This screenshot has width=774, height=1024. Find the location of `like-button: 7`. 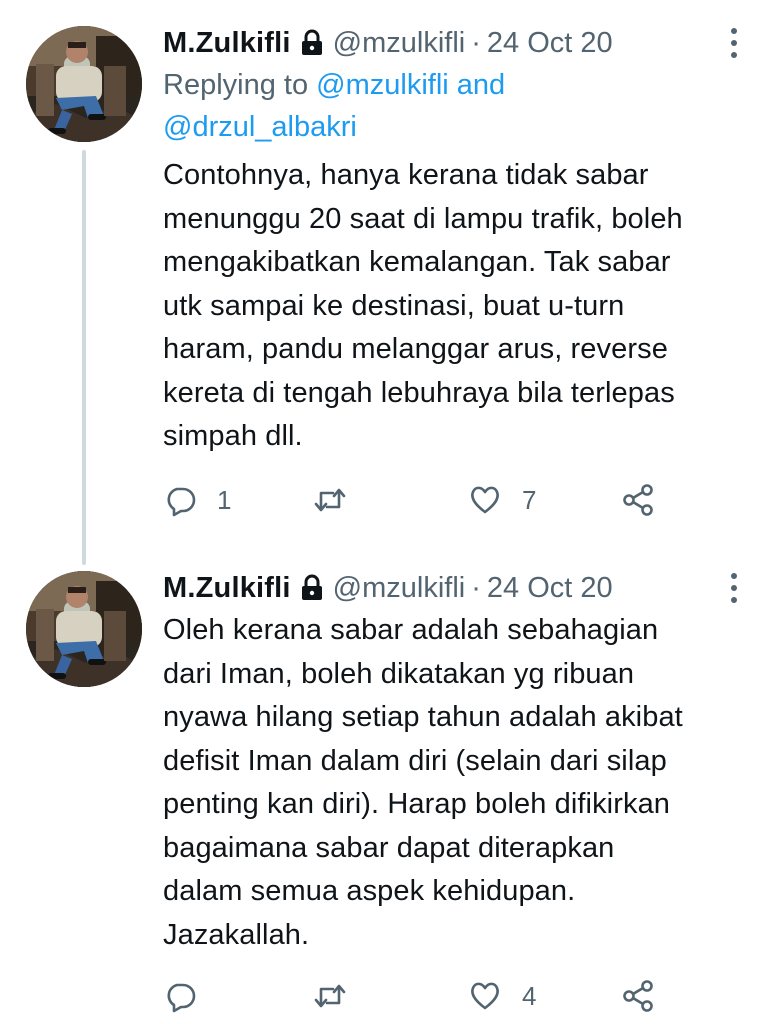

like-button: 7 is located at coordinates (502, 500).